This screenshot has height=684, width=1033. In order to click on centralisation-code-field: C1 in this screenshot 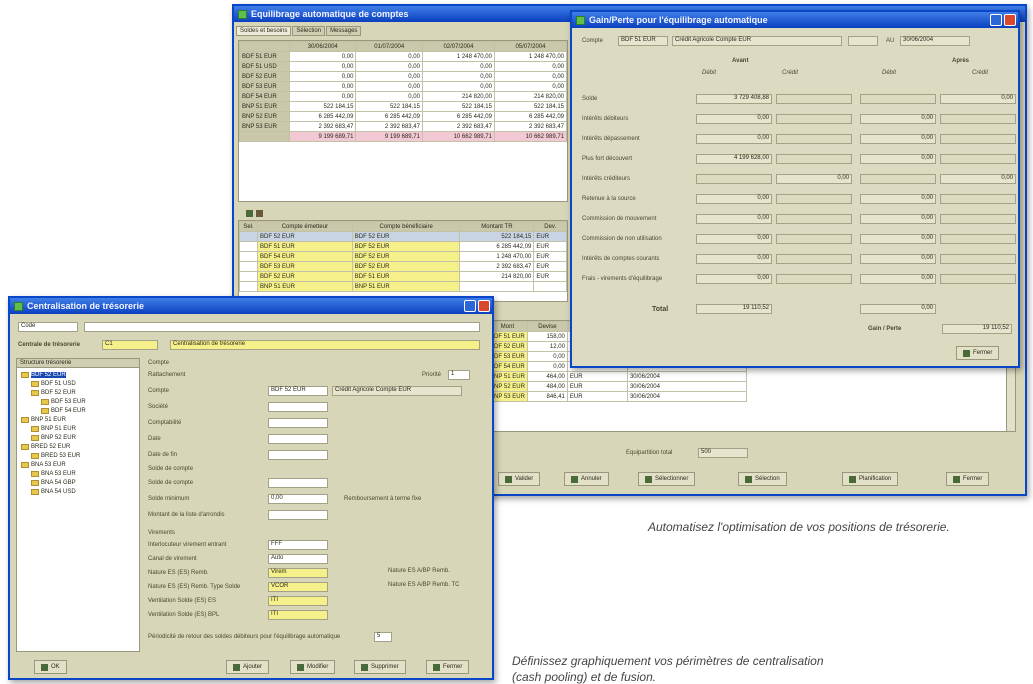, I will do `click(130, 345)`.